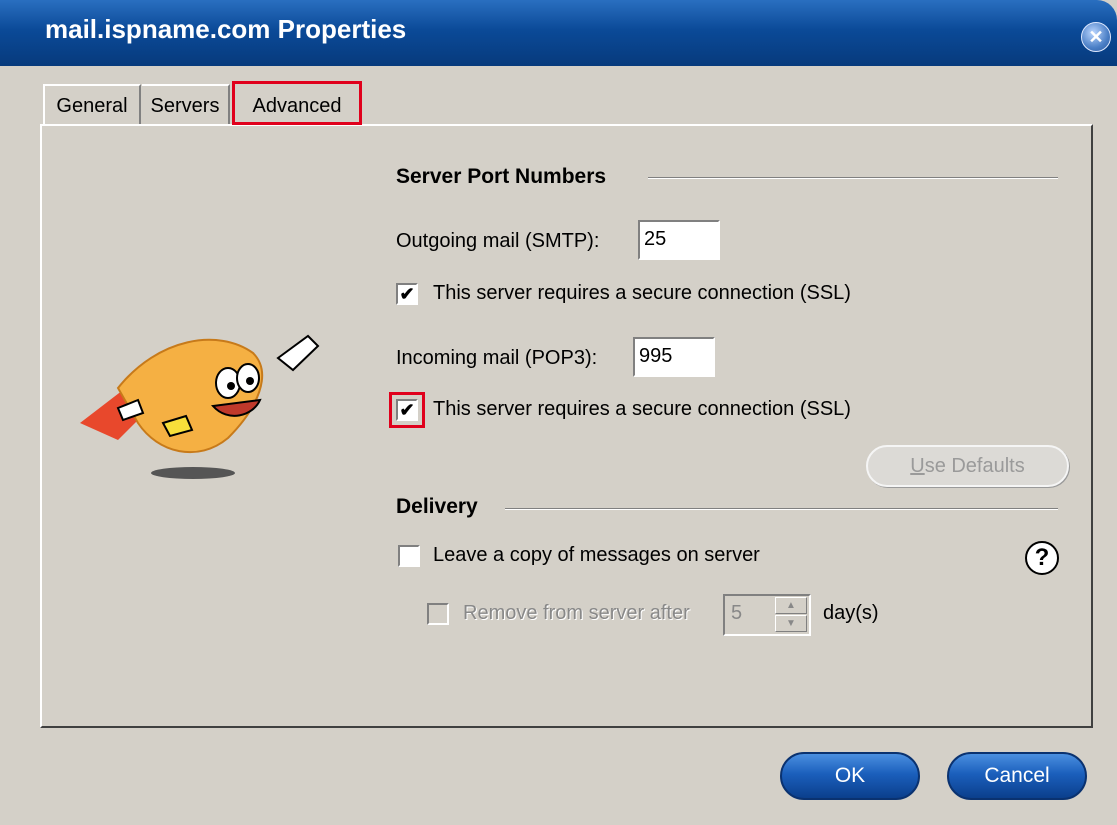  What do you see at coordinates (501, 176) in the screenshot?
I see `server-ports-heading: Server Port Numbers` at bounding box center [501, 176].